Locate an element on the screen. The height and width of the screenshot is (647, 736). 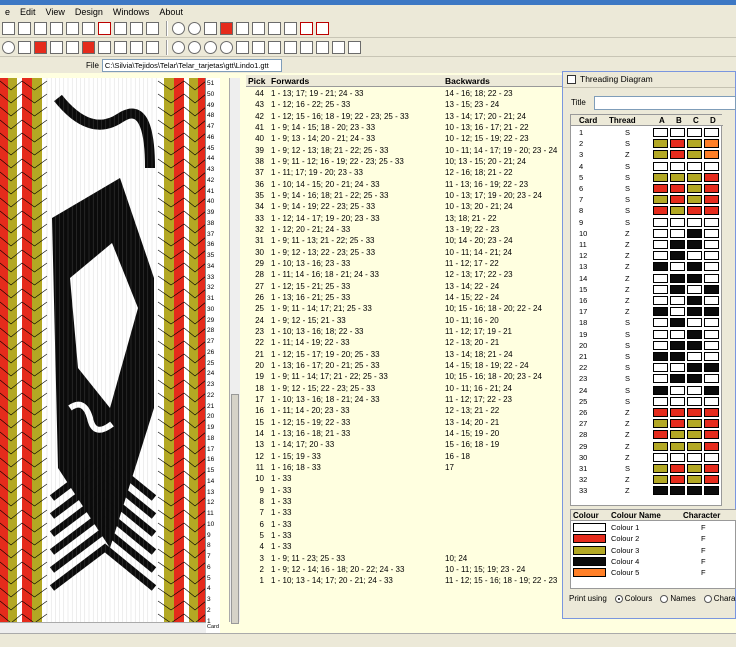
card-row: 1S is located at coordinates (647, 132).